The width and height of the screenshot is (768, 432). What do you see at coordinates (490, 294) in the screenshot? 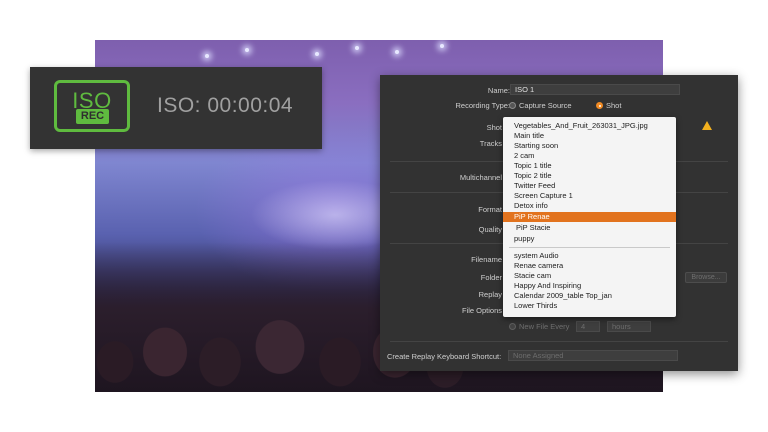
I see `replay-label: Replay` at bounding box center [490, 294].